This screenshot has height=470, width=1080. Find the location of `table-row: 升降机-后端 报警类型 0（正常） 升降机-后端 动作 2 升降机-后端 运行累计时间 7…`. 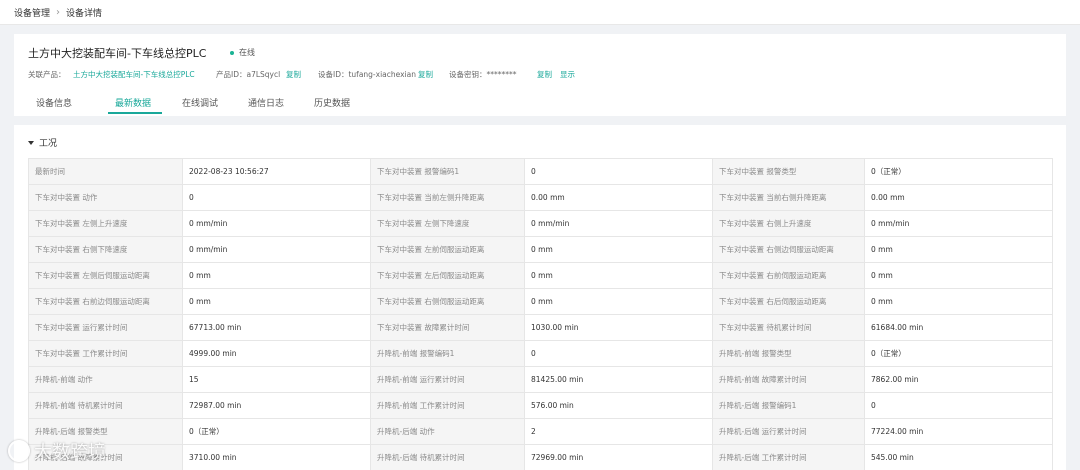

table-row: 升降机-后端 报警类型 0（正常） 升降机-后端 动作 2 升降机-后端 运行累计时间 7… is located at coordinates (540, 431).